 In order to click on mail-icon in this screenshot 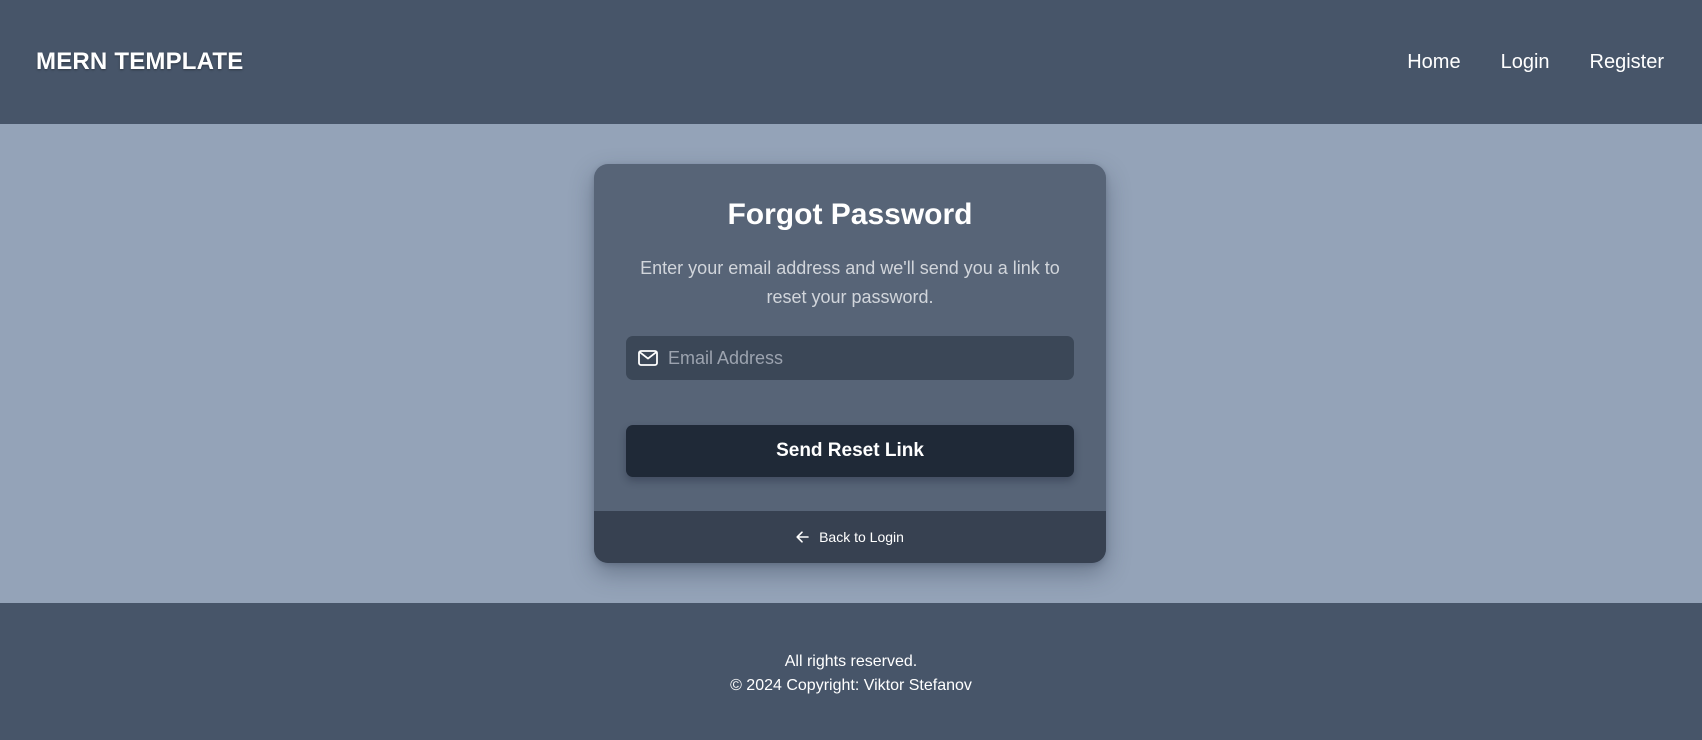, I will do `click(648, 358)`.